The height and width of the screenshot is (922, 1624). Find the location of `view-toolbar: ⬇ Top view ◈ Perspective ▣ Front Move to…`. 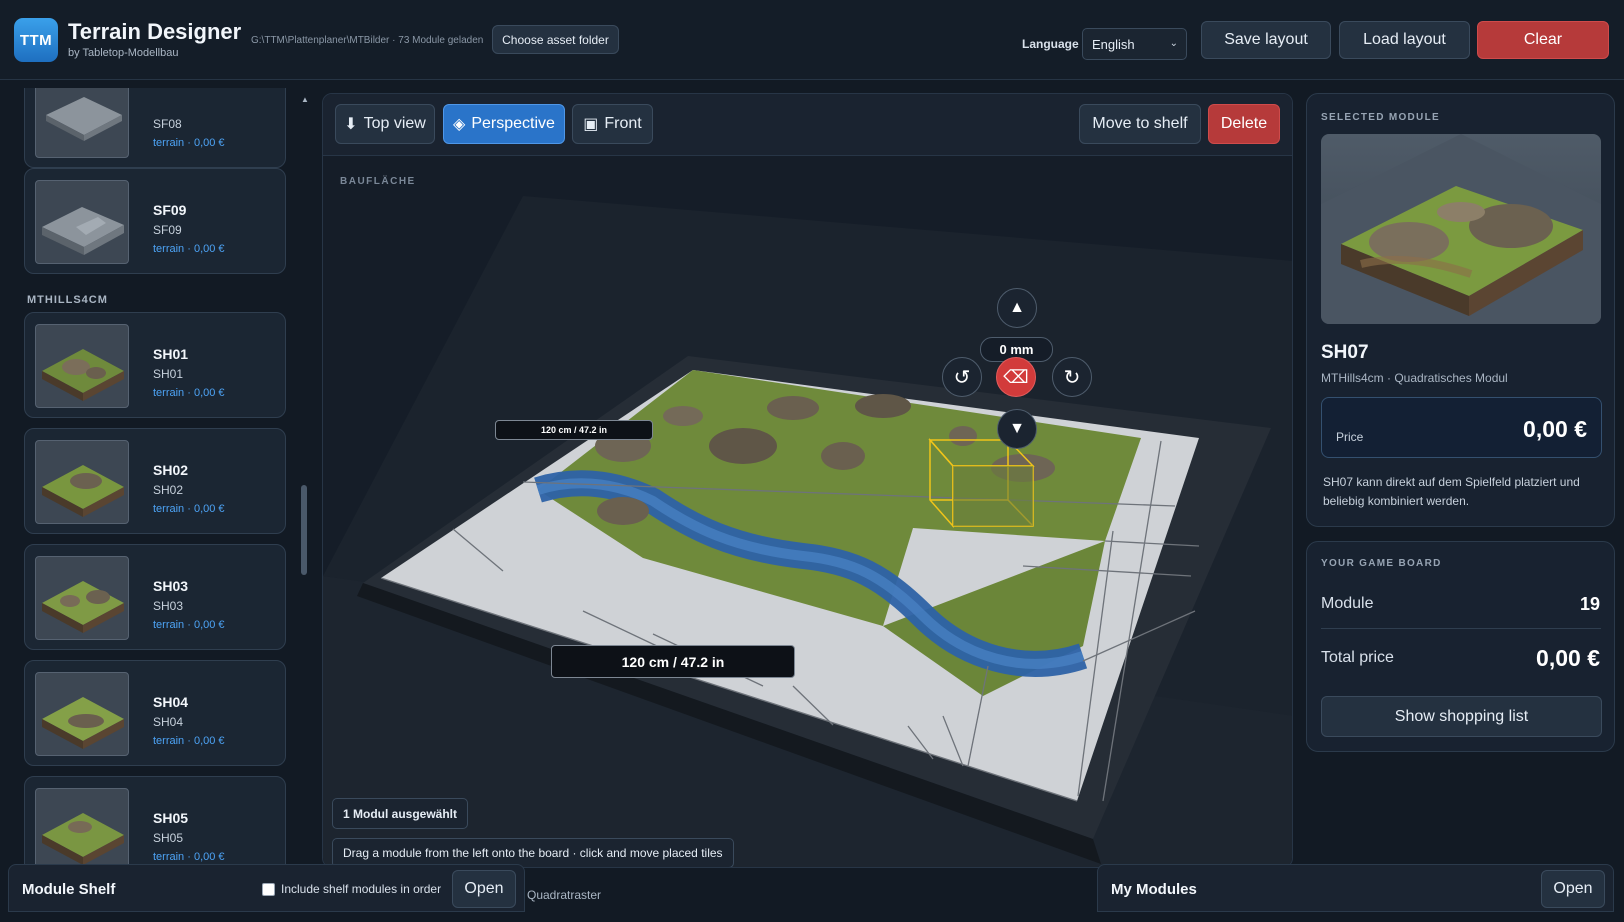

view-toolbar: ⬇ Top view ◈ Perspective ▣ Front Move to… is located at coordinates (807, 125).